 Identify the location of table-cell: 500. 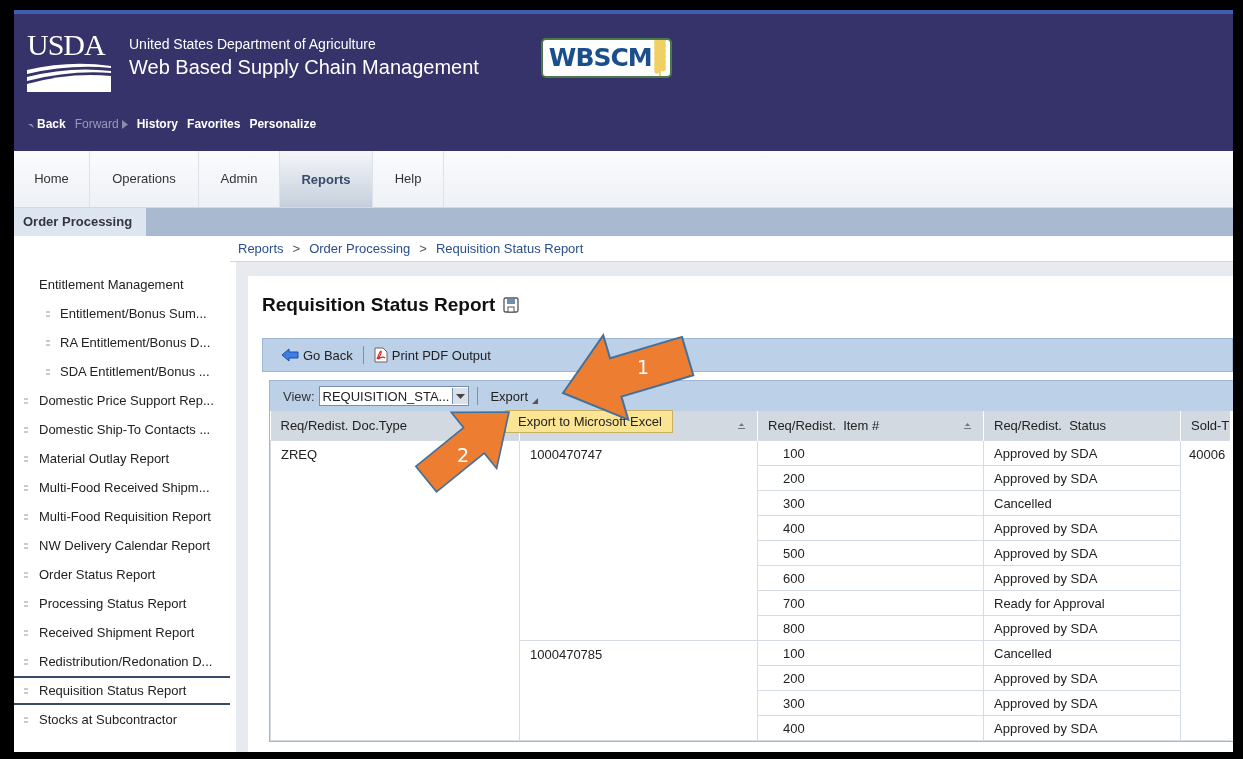
(870, 553).